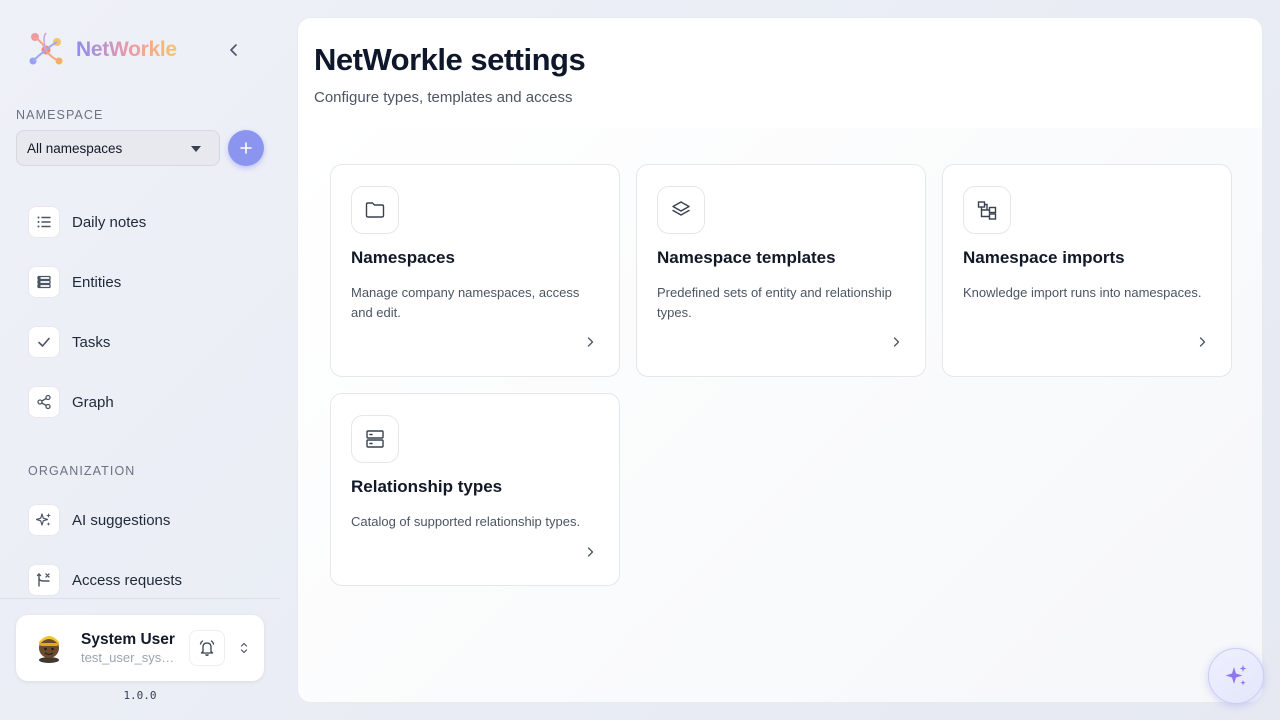  Describe the element at coordinates (75, 148) in the screenshot. I see `namespace-select-value: All namespaces` at that location.